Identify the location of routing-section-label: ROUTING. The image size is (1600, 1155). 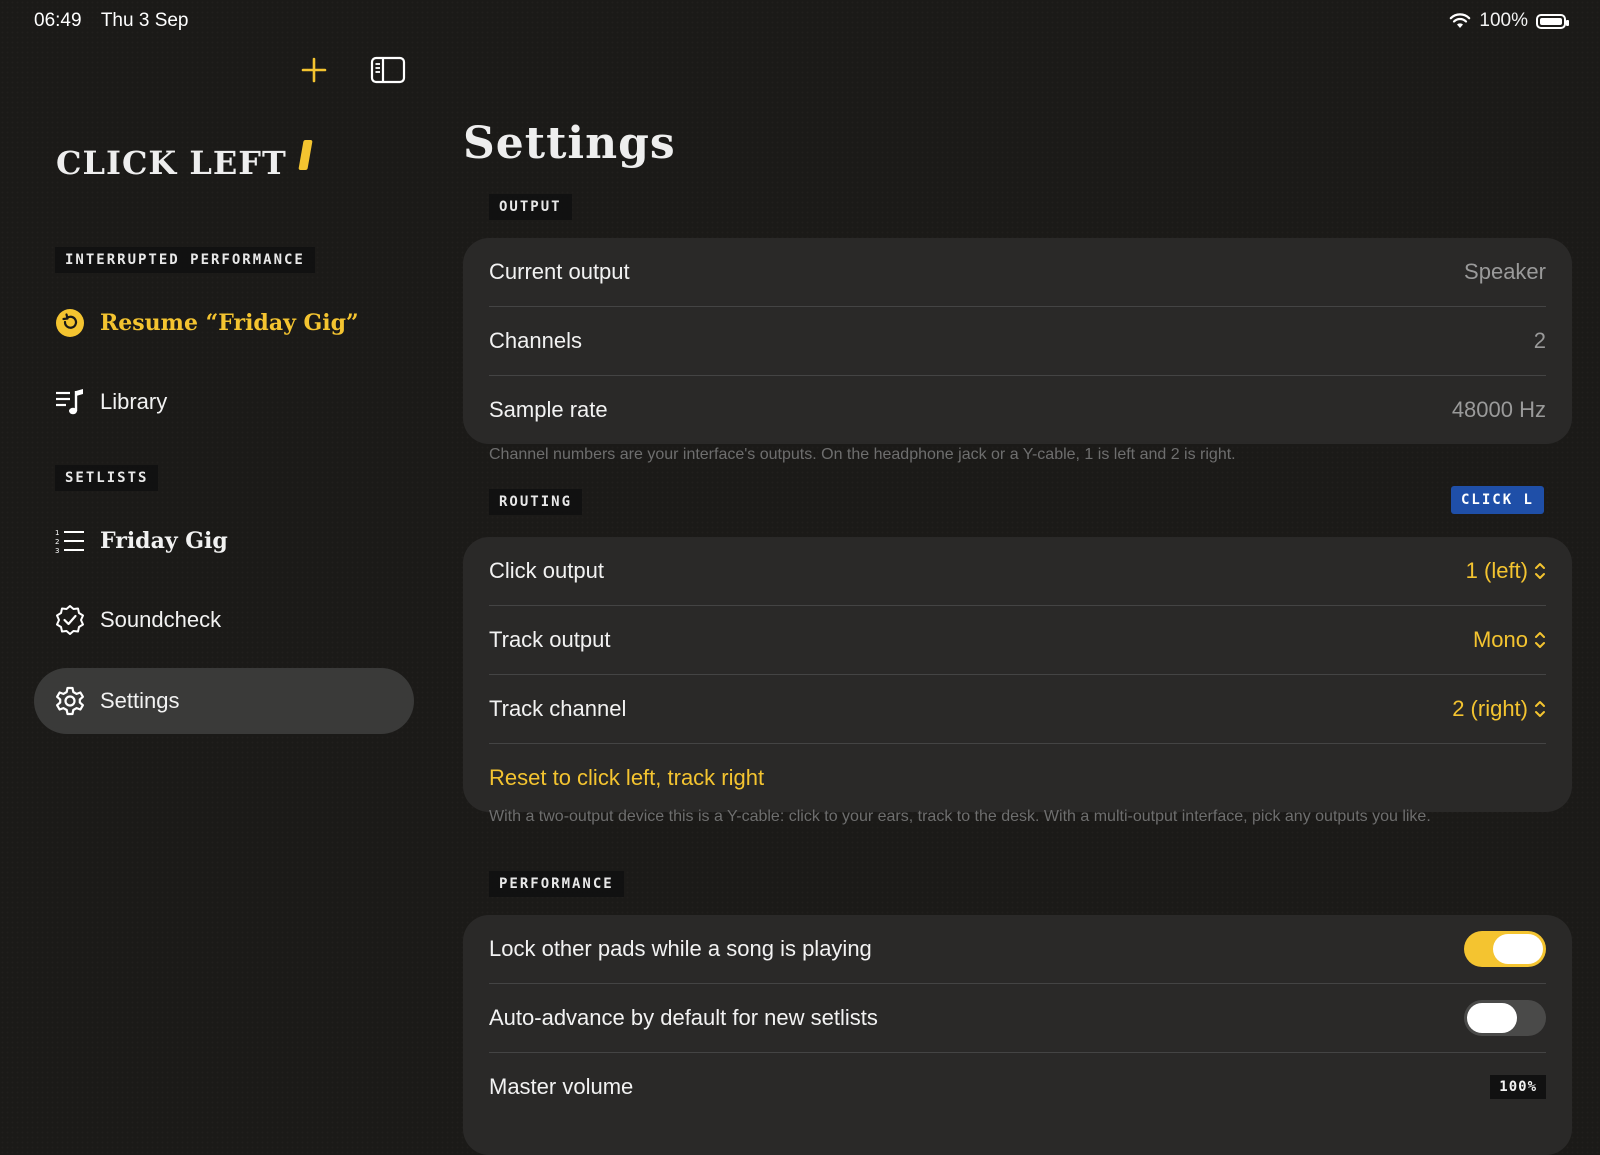
(536, 502).